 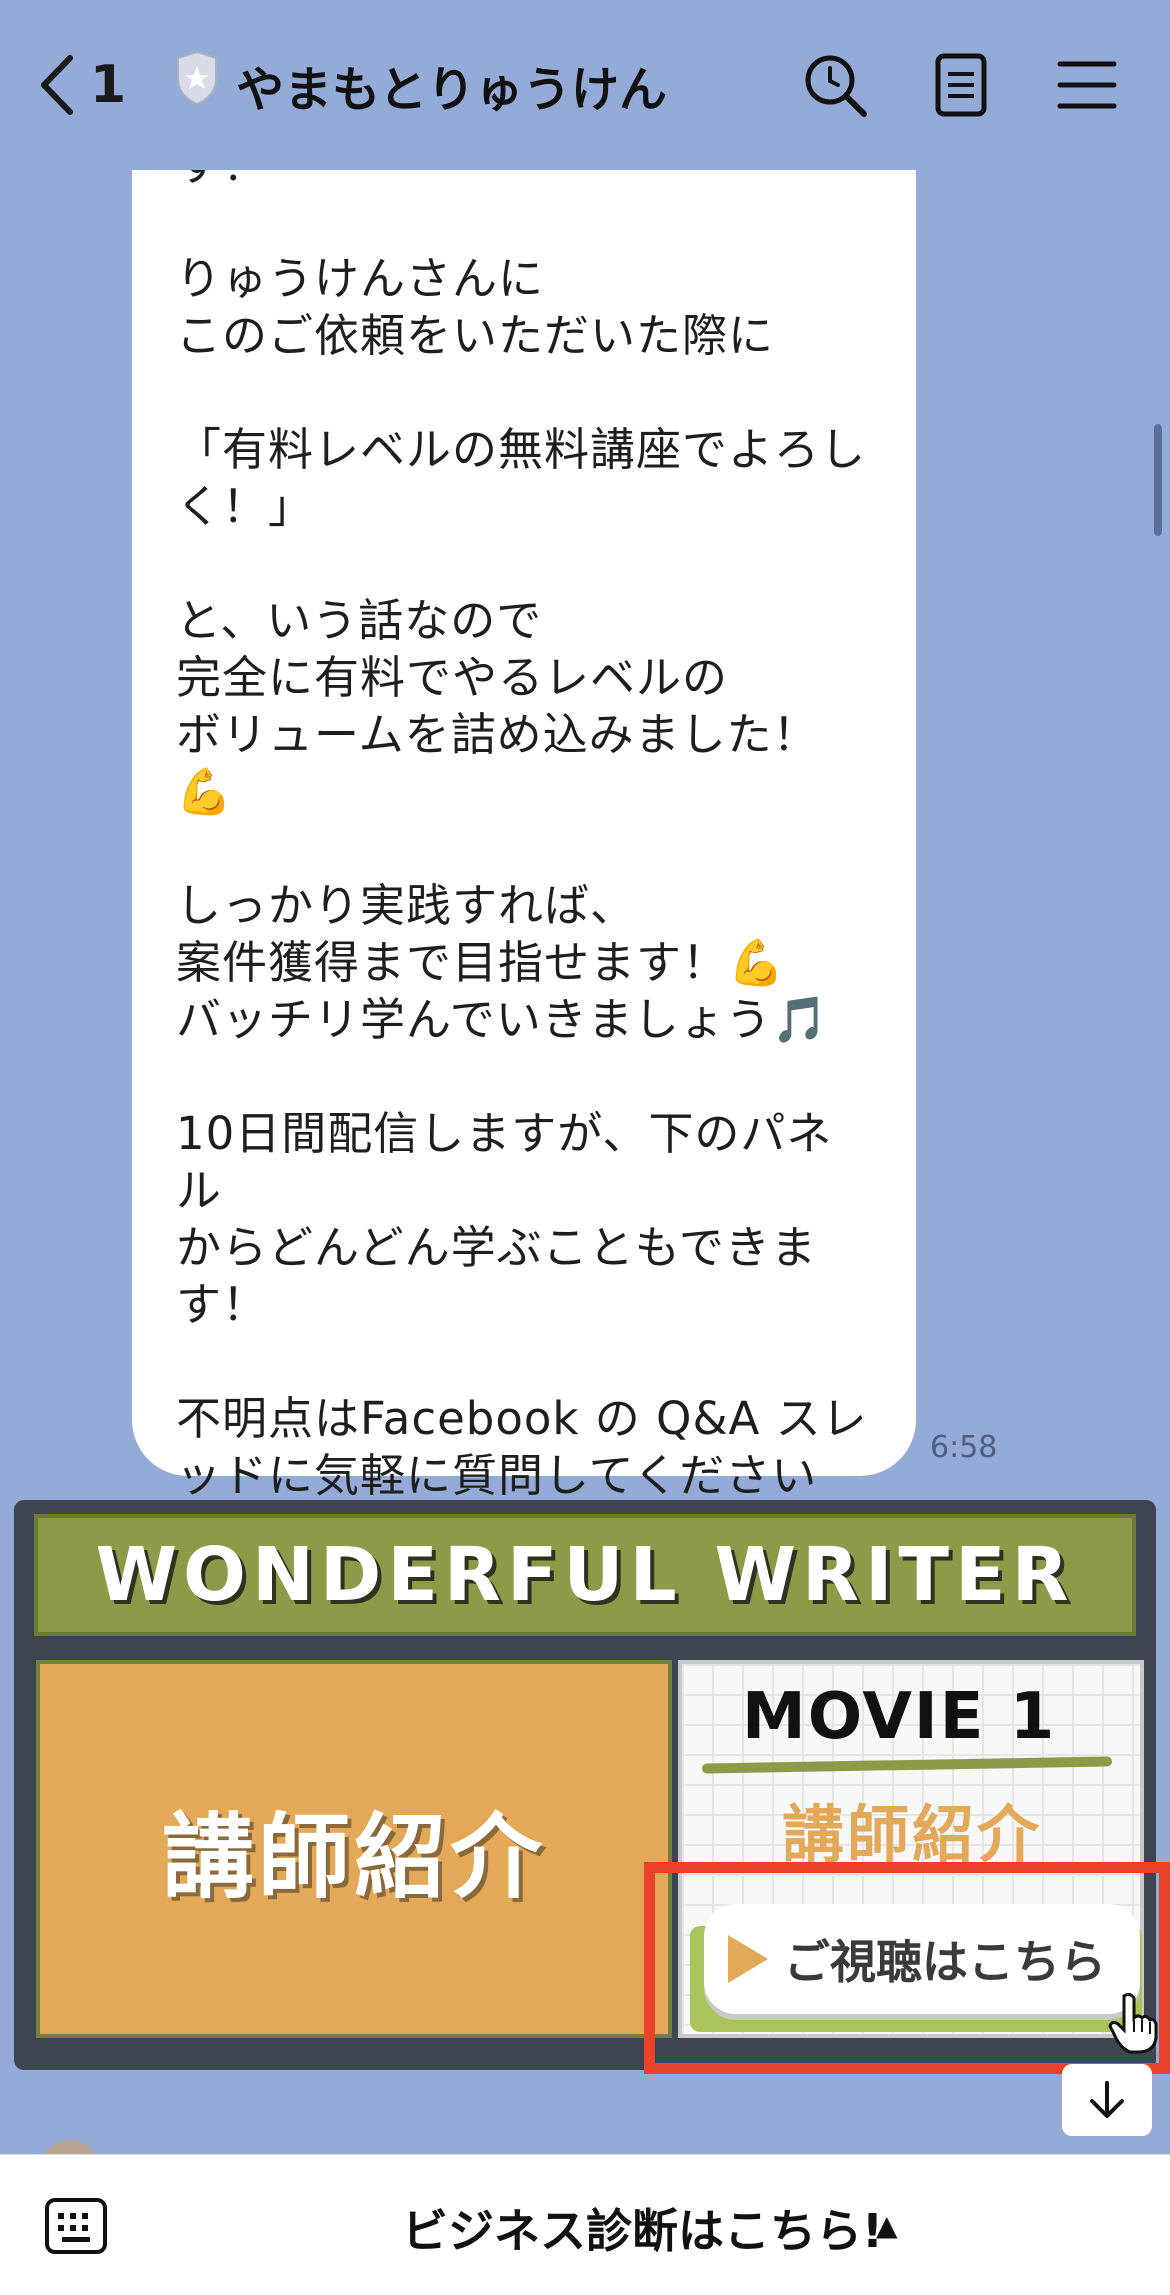 I want to click on movie-title: 講師紹介, so click(x=912, y=1834).